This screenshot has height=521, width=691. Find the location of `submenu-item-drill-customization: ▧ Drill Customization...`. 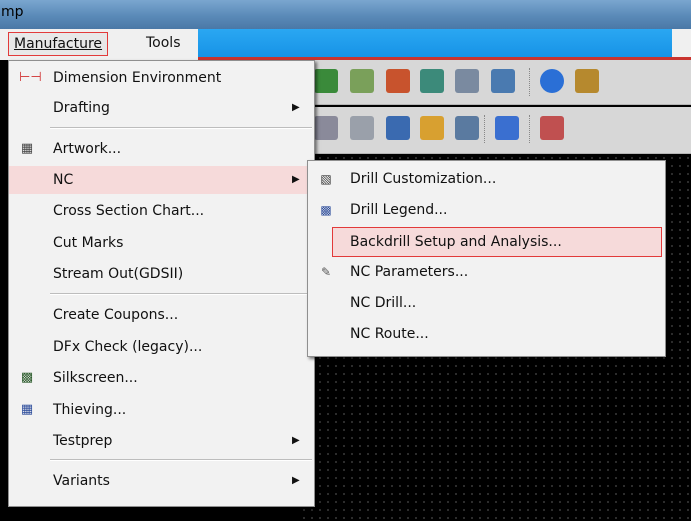

submenu-item-drill-customization: ▧ Drill Customization... is located at coordinates (486, 179).